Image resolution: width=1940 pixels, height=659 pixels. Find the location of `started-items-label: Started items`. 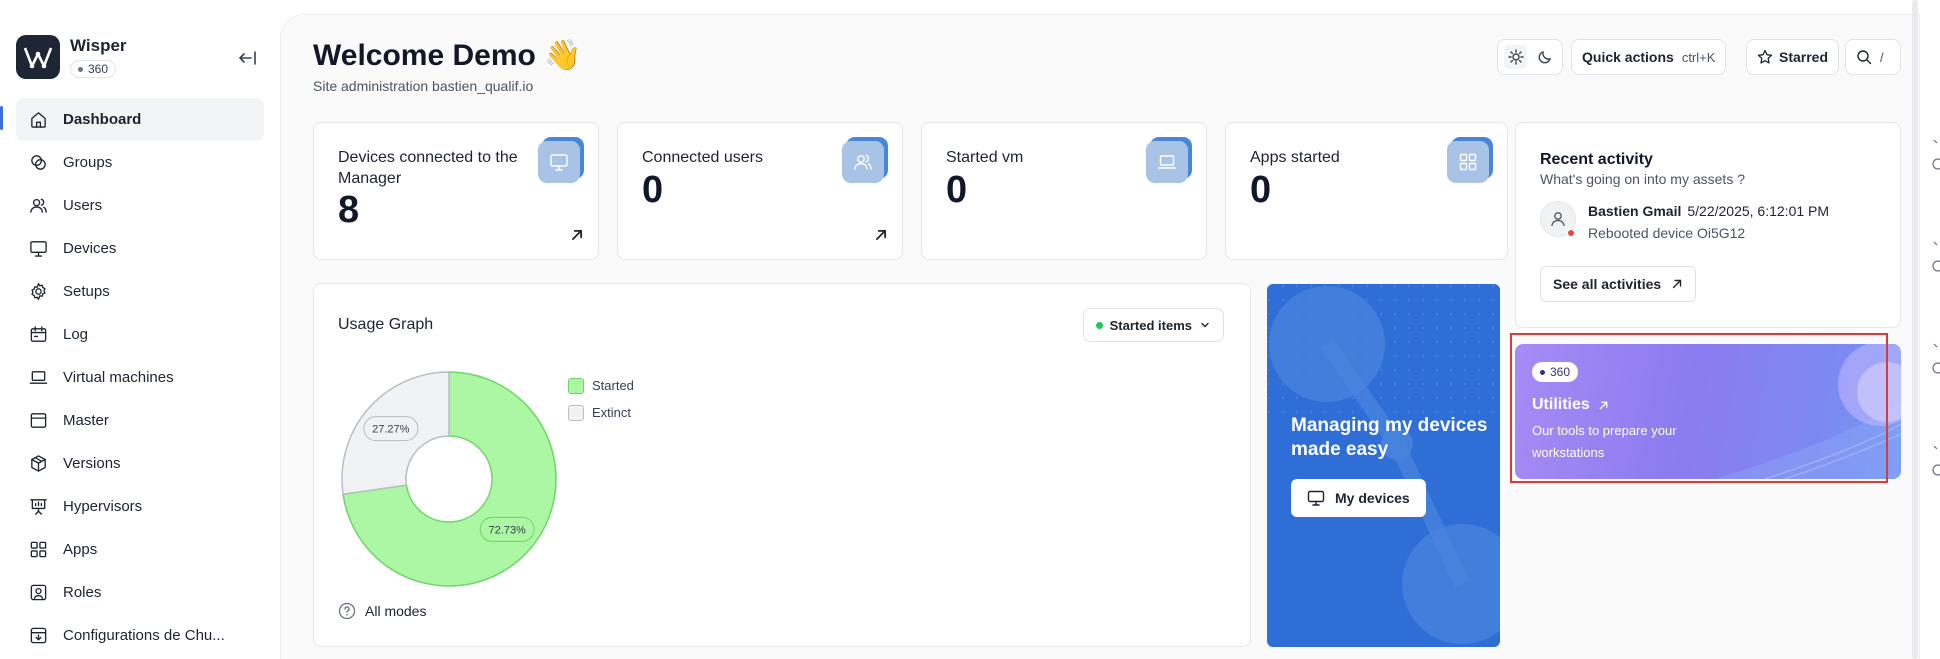

started-items-label: Started items is located at coordinates (1150, 325).